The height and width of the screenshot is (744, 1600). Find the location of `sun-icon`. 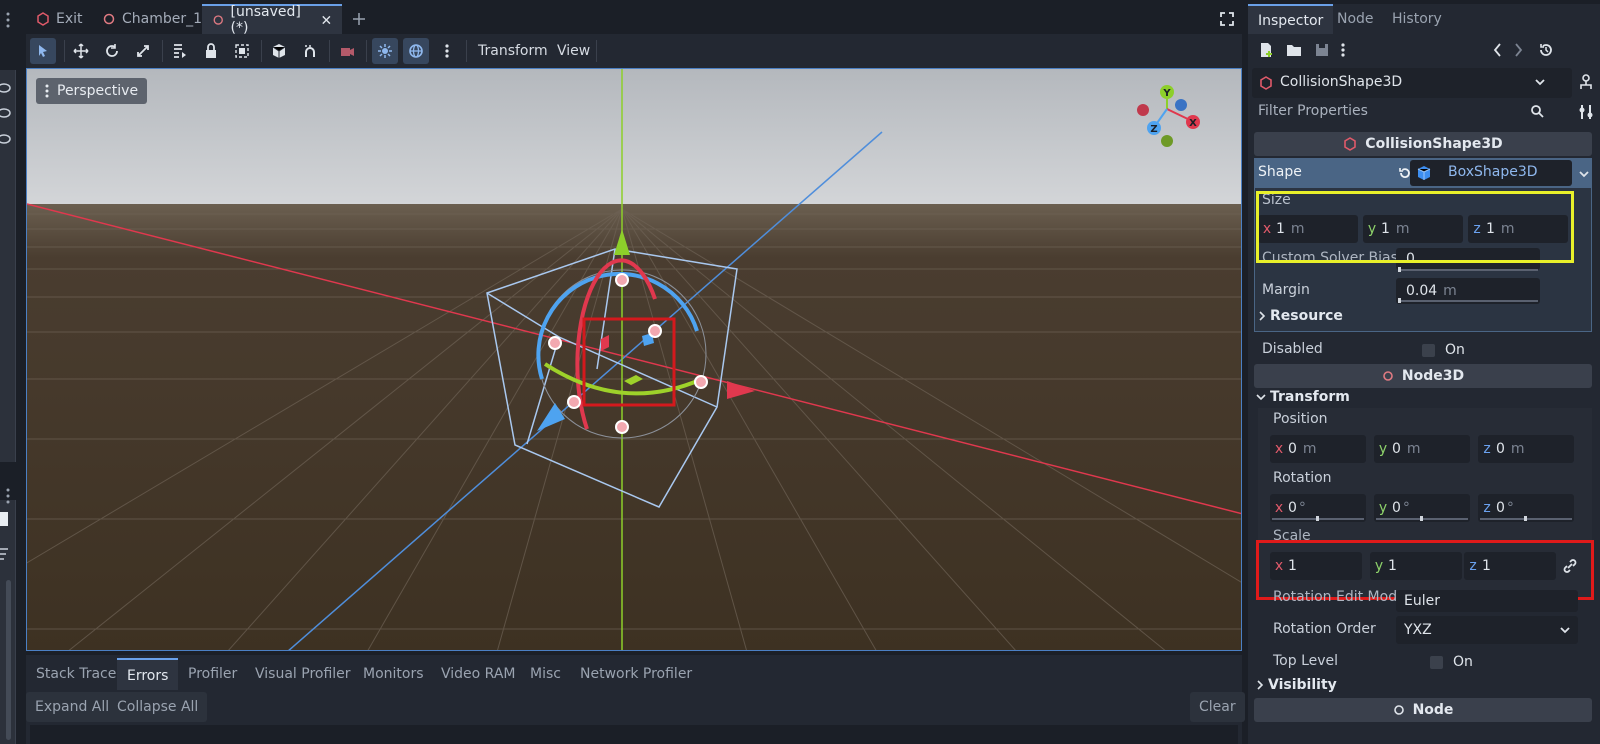

sun-icon is located at coordinates (385, 51).